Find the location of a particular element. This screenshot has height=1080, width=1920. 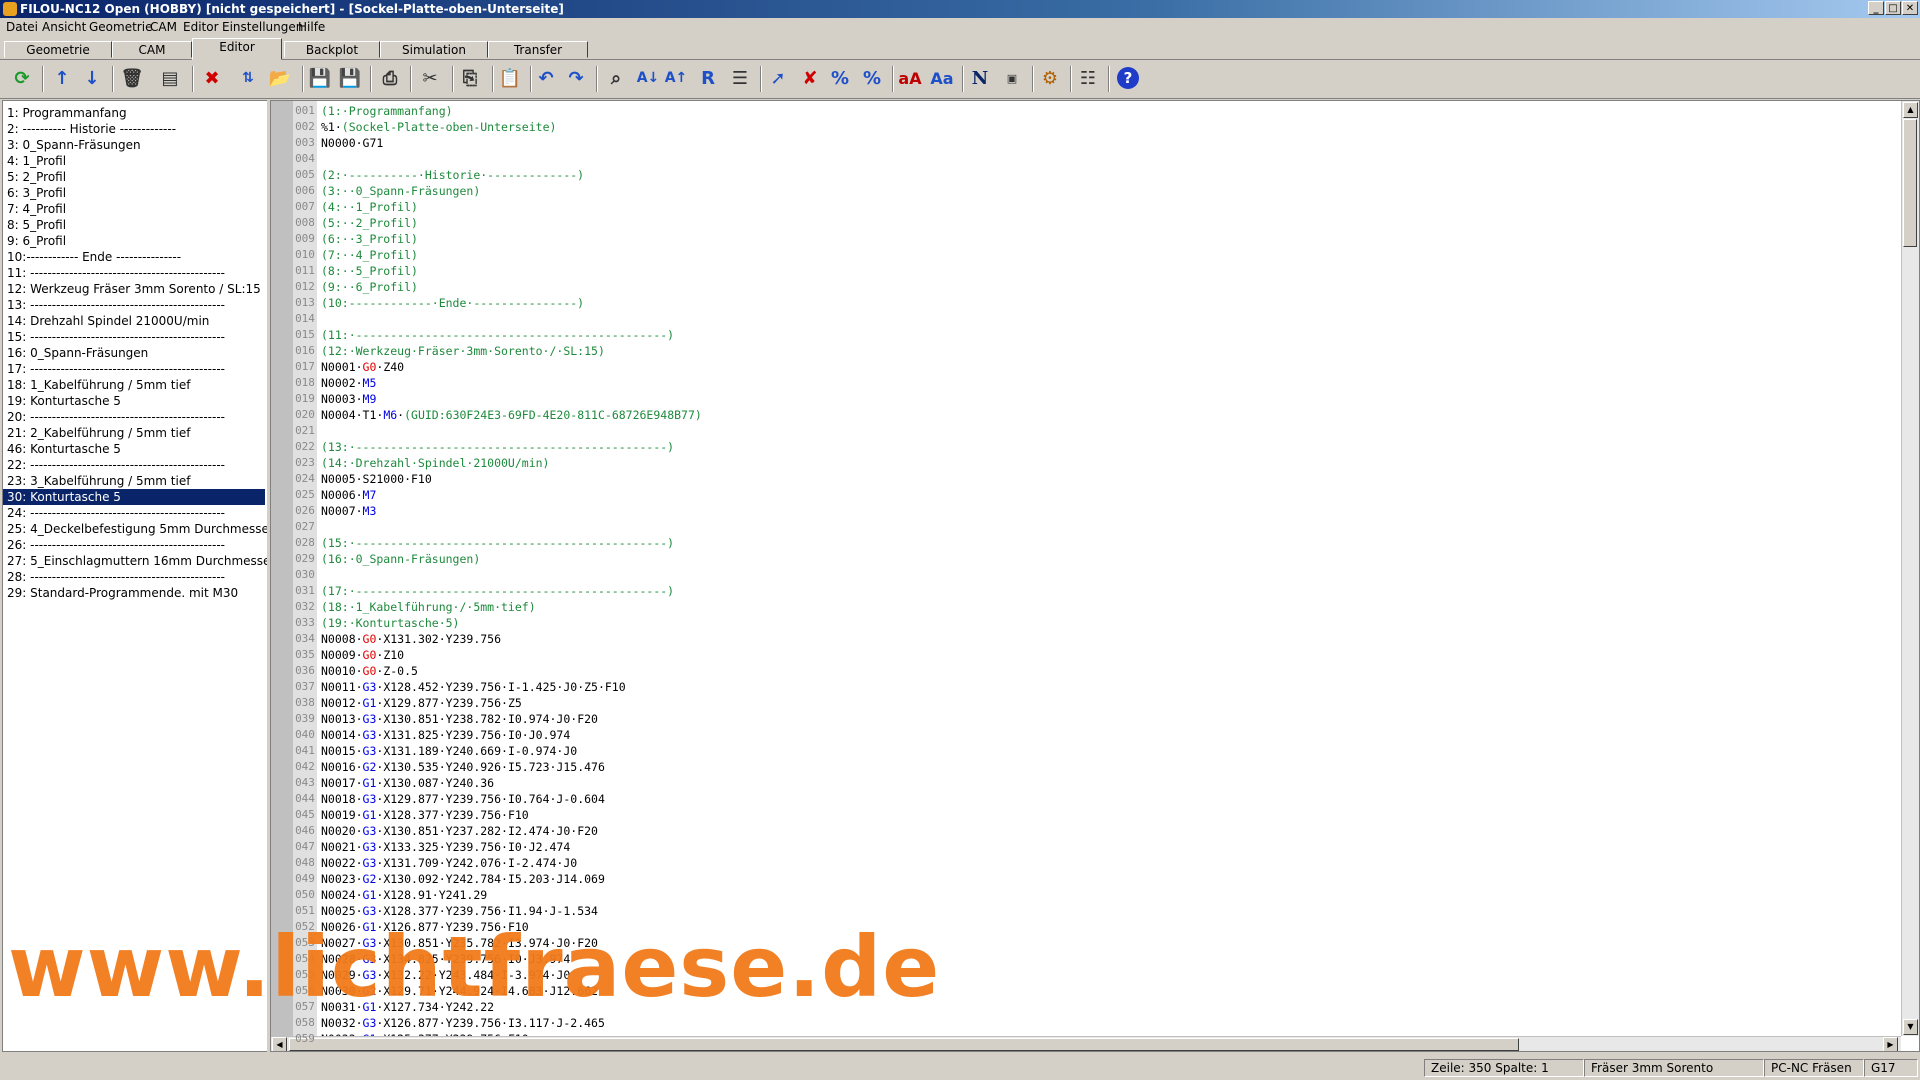

code-line: (14:·Drehzahl·Spindel·21000U/min) is located at coordinates (435, 463).